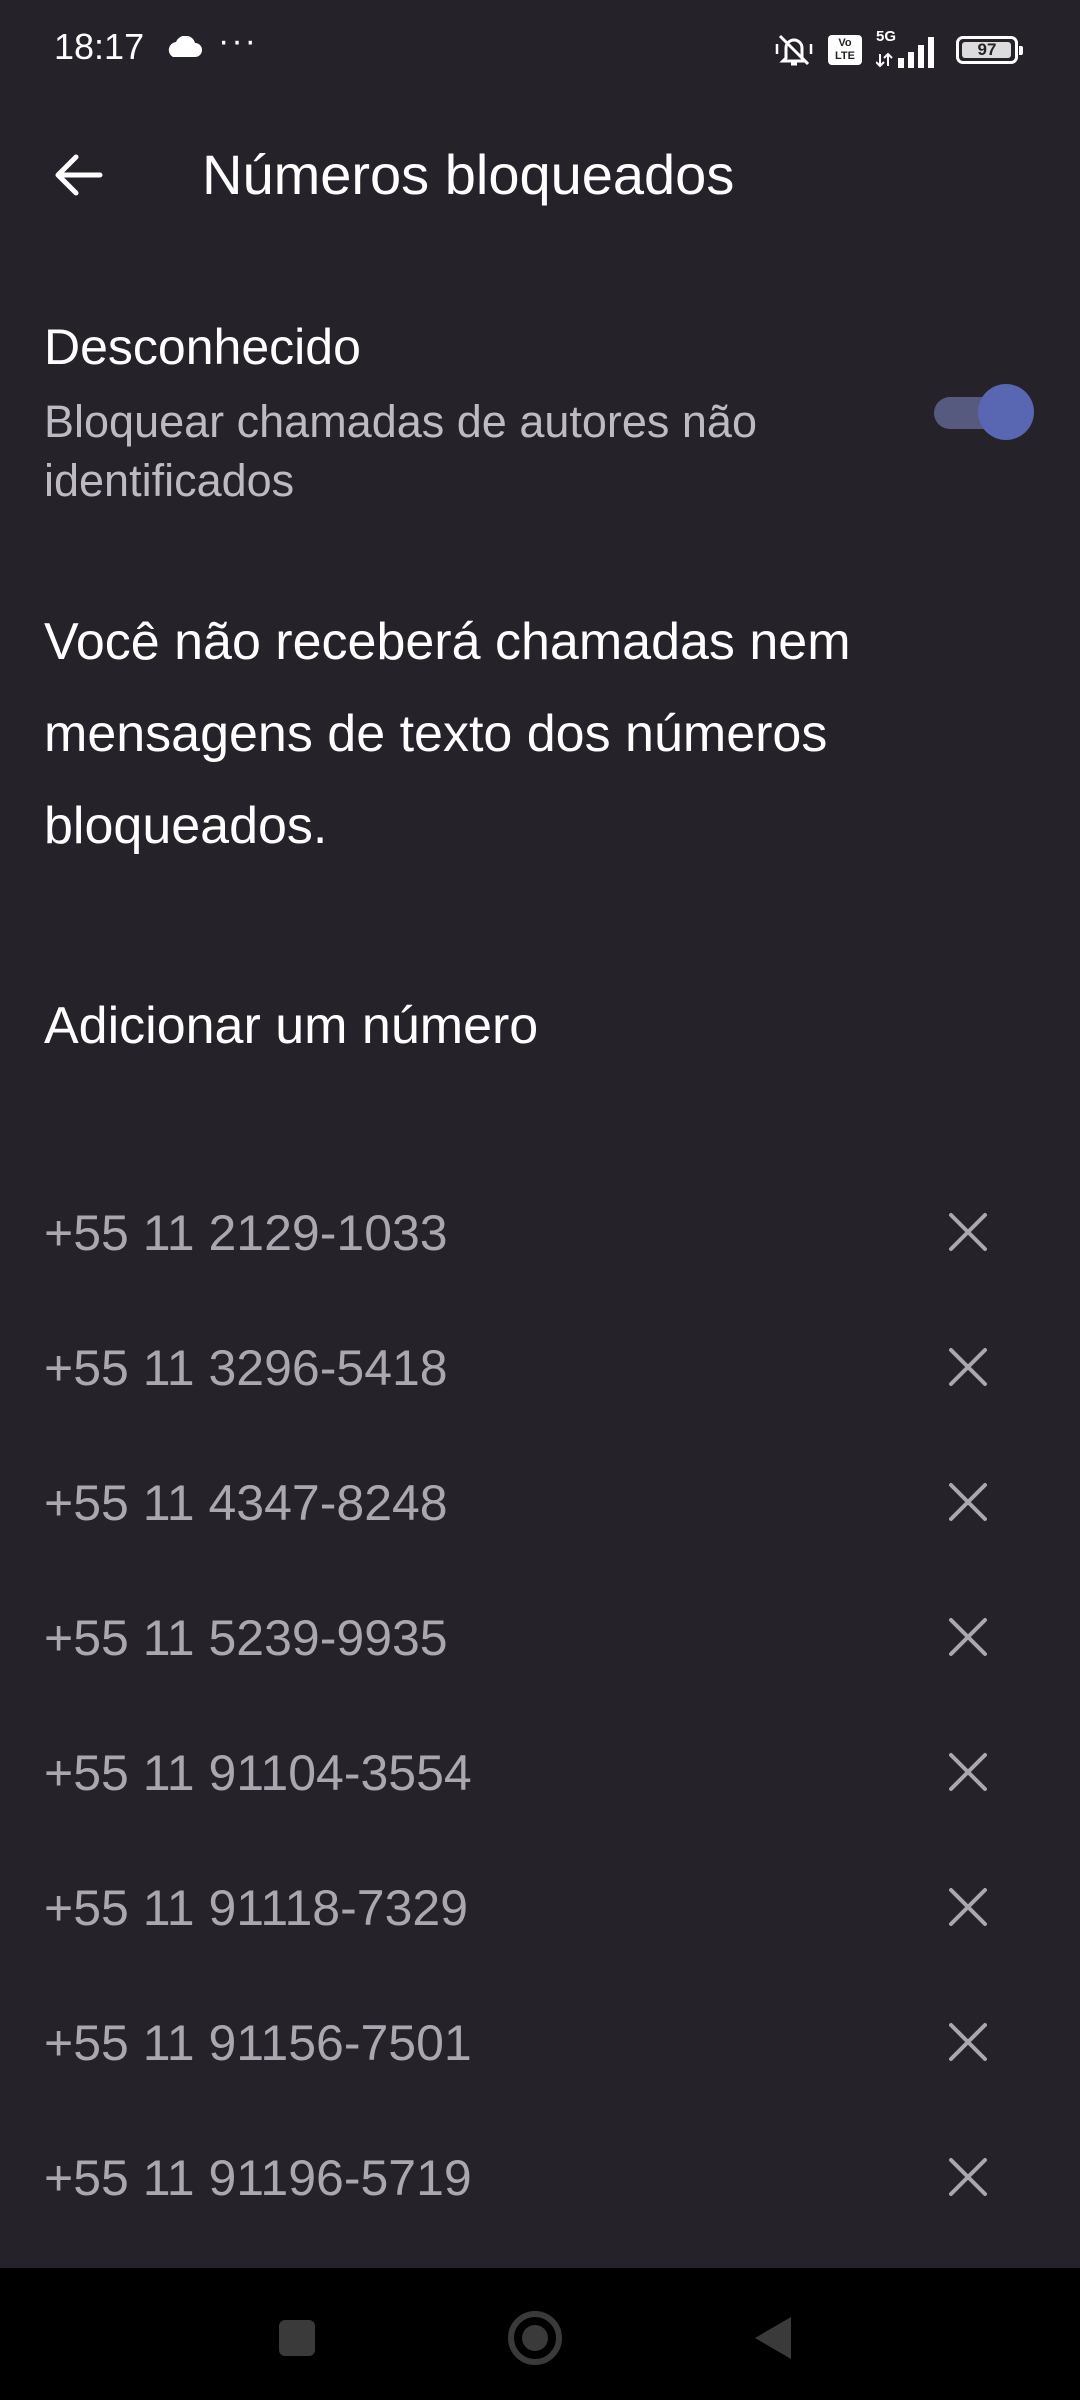 The image size is (1080, 2400). What do you see at coordinates (540, 1368) in the screenshot?
I see `blocked-number-item: +55 11 3296-5418` at bounding box center [540, 1368].